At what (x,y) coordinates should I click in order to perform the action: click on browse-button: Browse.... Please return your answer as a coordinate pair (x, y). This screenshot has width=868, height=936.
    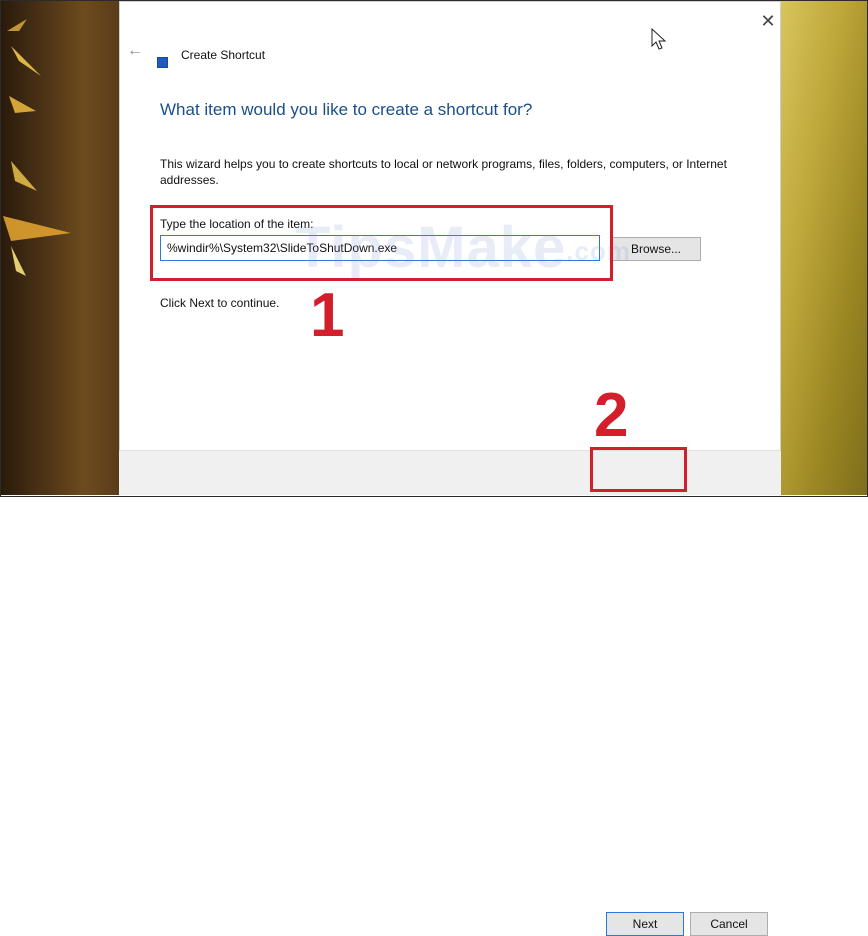
    Looking at the image, I should click on (656, 249).